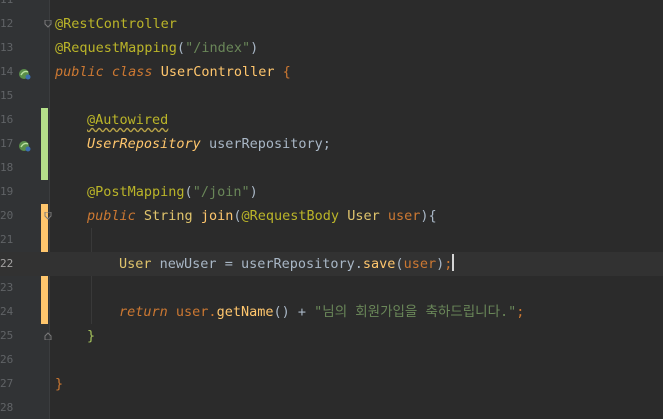  Describe the element at coordinates (143, 312) in the screenshot. I see `keyword: return` at that location.